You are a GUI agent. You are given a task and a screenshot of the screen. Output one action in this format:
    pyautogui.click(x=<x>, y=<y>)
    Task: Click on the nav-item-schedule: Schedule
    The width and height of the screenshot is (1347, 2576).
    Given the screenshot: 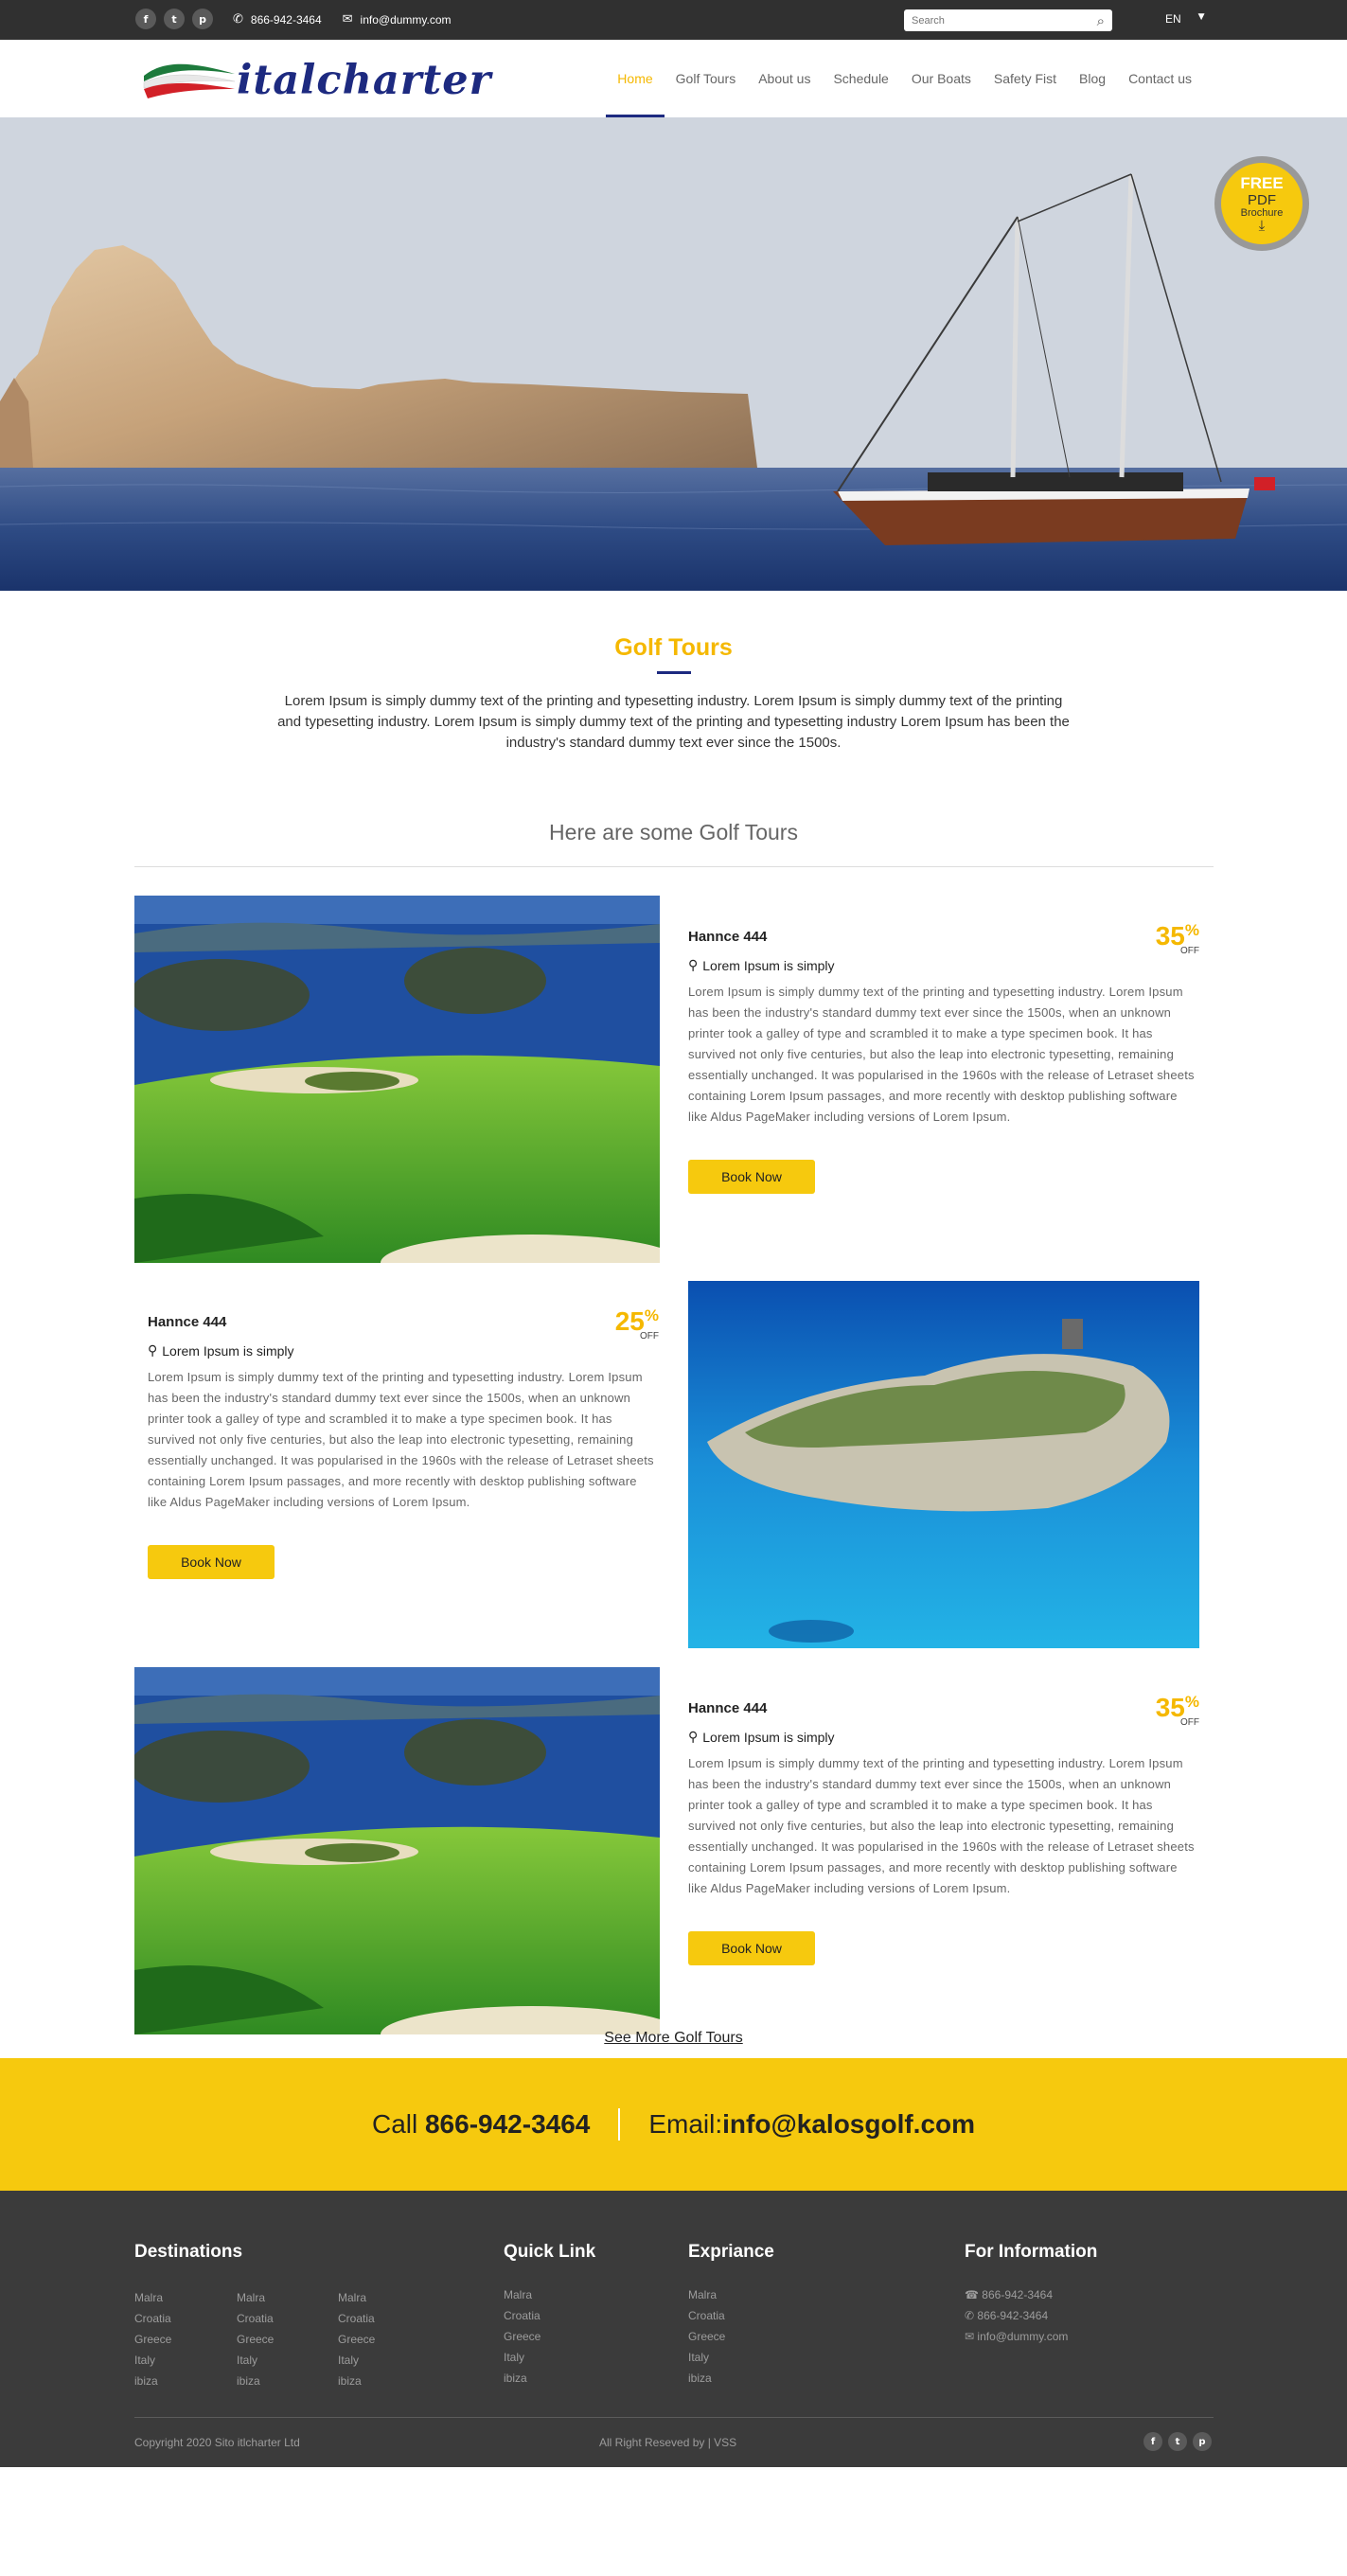 What is the action you would take?
    pyautogui.click(x=861, y=78)
    